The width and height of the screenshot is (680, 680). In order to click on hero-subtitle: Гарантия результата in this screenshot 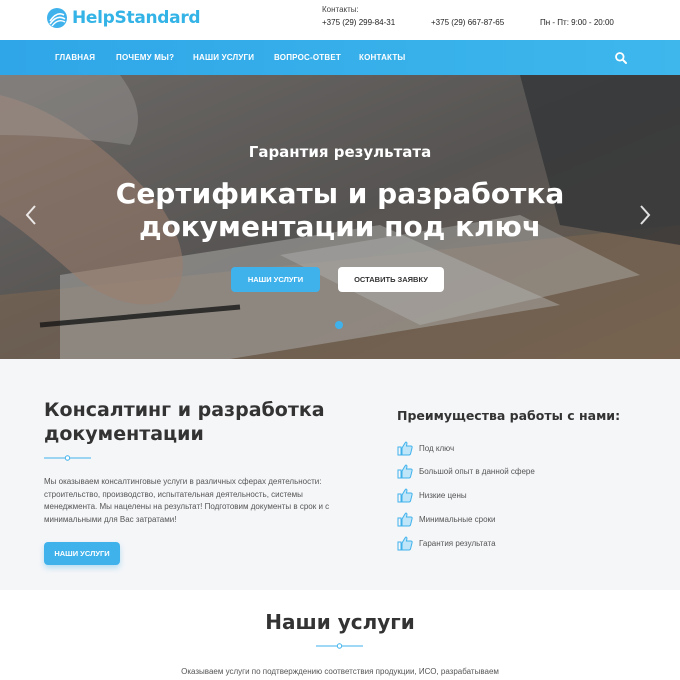, I will do `click(340, 152)`.